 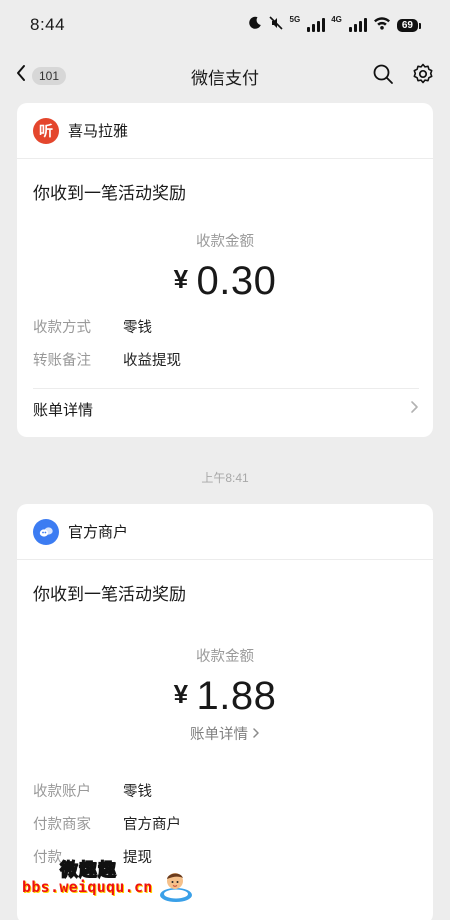 I want to click on nav-bar: 101 微信支付, so click(x=225, y=75).